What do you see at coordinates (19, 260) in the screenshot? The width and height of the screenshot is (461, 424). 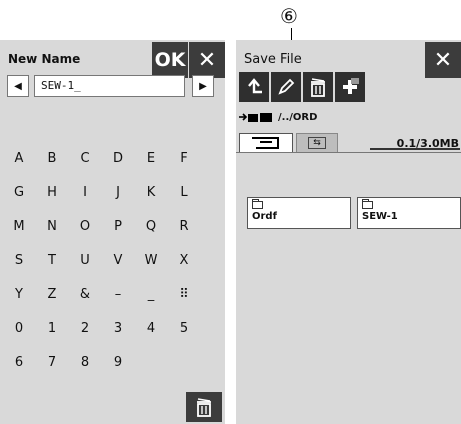 I see `key-button: S` at bounding box center [19, 260].